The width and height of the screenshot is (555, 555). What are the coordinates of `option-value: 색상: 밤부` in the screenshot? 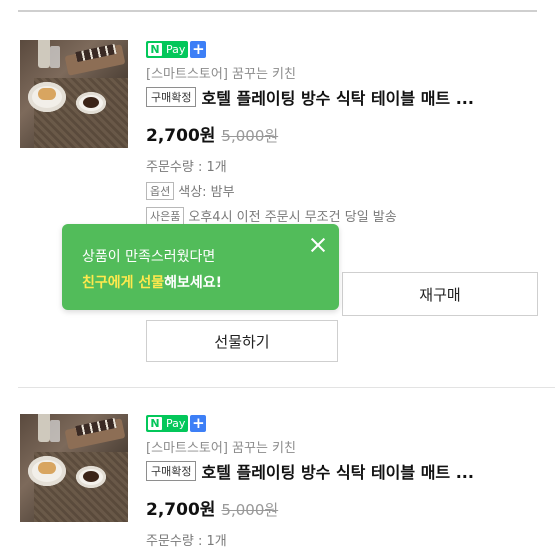 It's located at (206, 192).